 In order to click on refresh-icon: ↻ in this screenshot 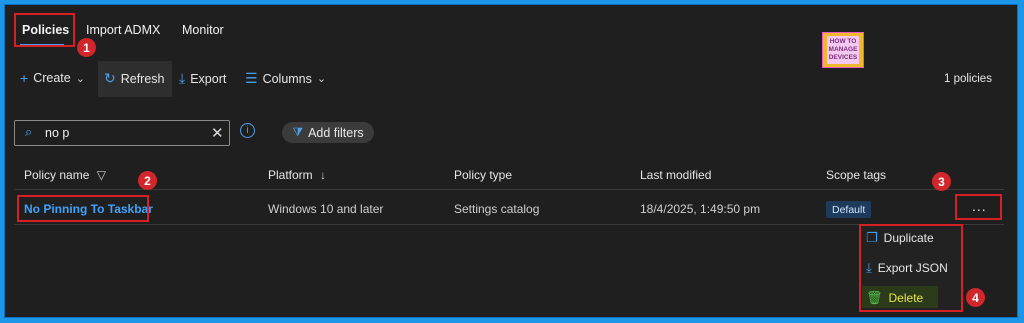, I will do `click(110, 78)`.